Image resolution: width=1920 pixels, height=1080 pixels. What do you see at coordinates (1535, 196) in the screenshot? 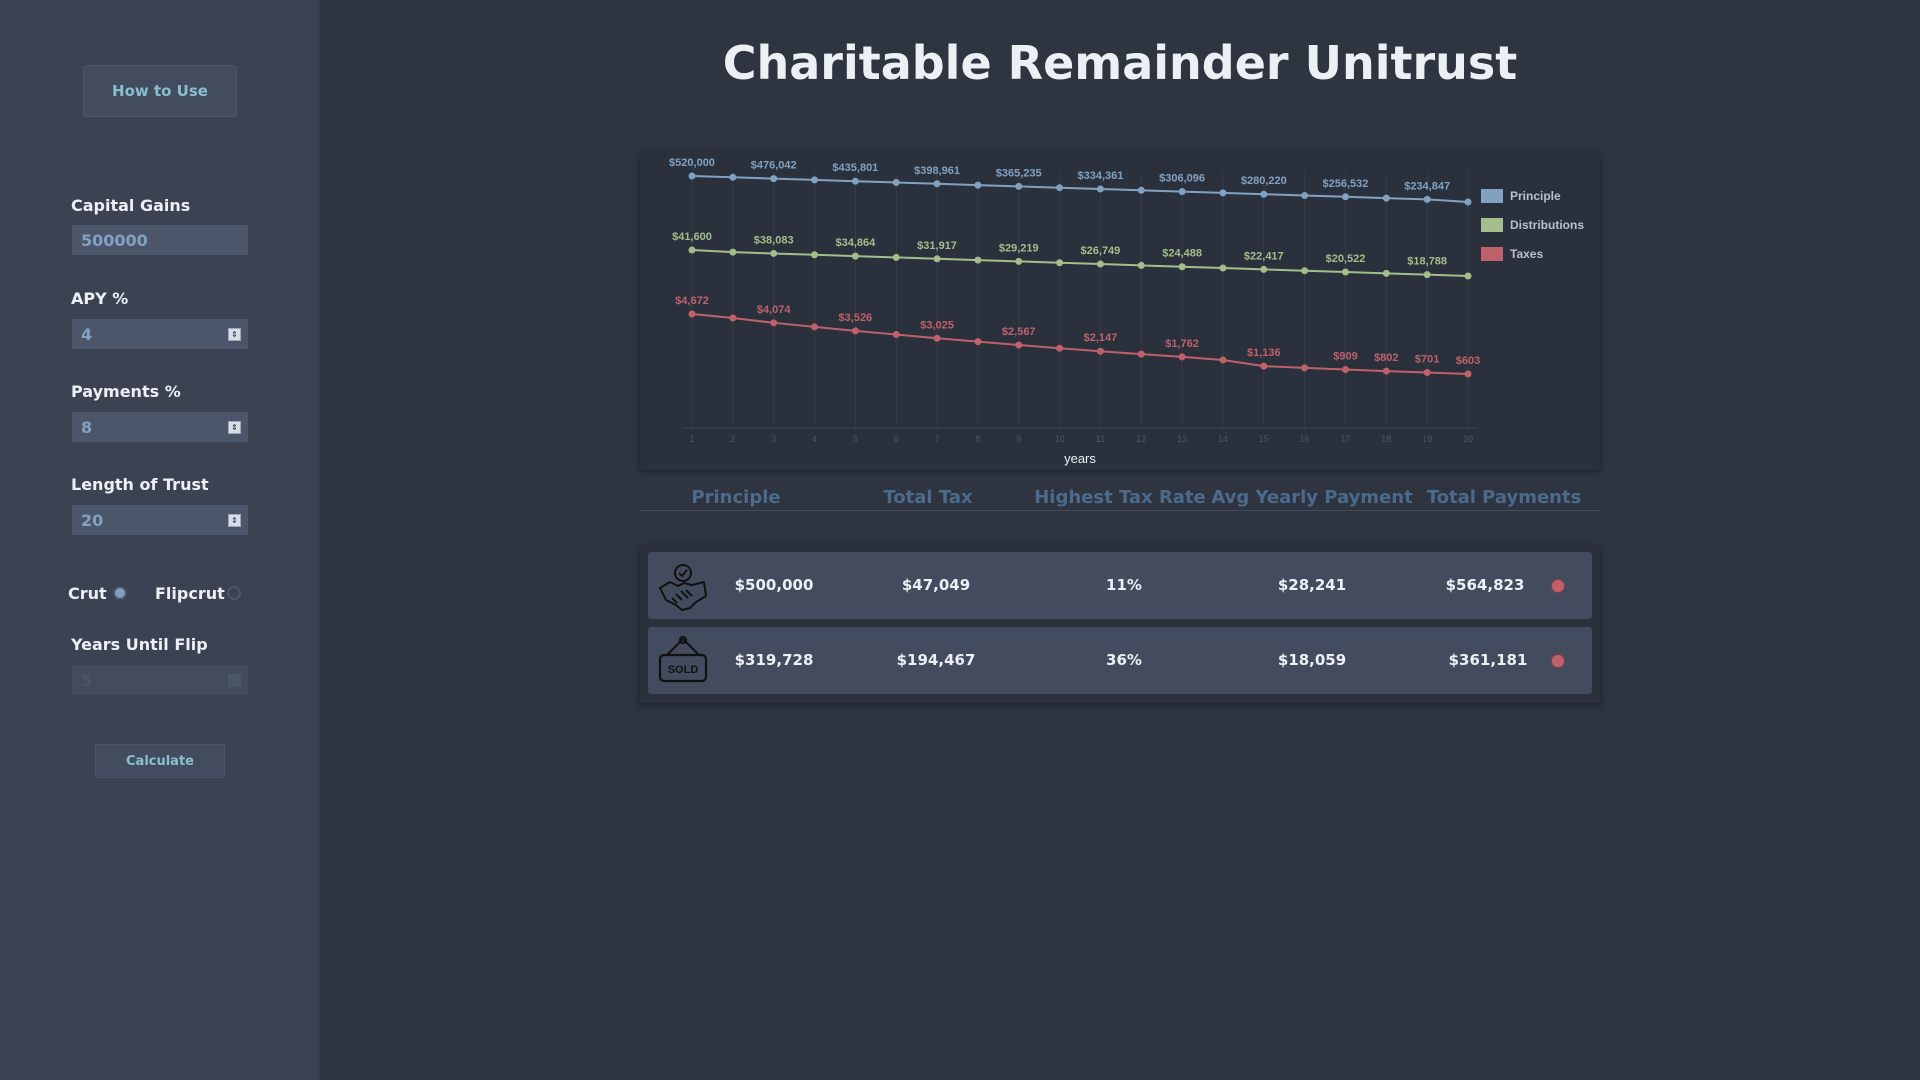
I see `legend-label: Principle` at bounding box center [1535, 196].